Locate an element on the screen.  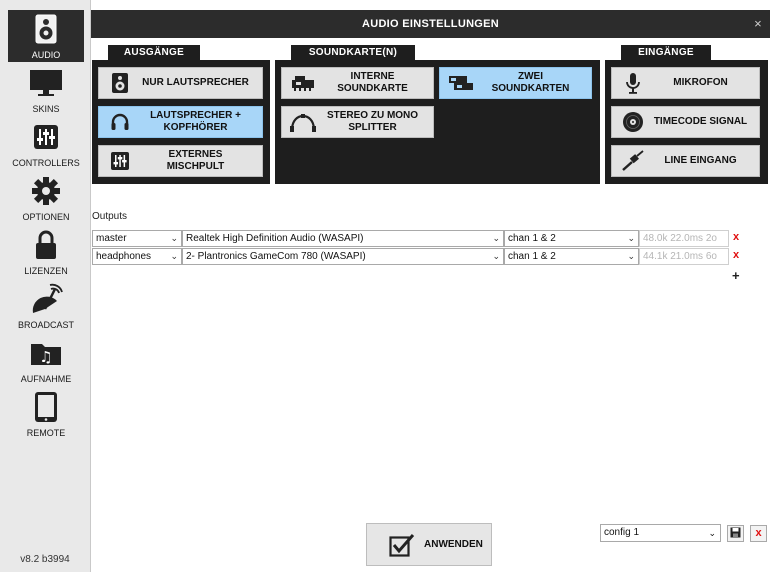
two-soundcards-button: ZWEI SOUNDKARTEN is located at coordinates (515, 83).